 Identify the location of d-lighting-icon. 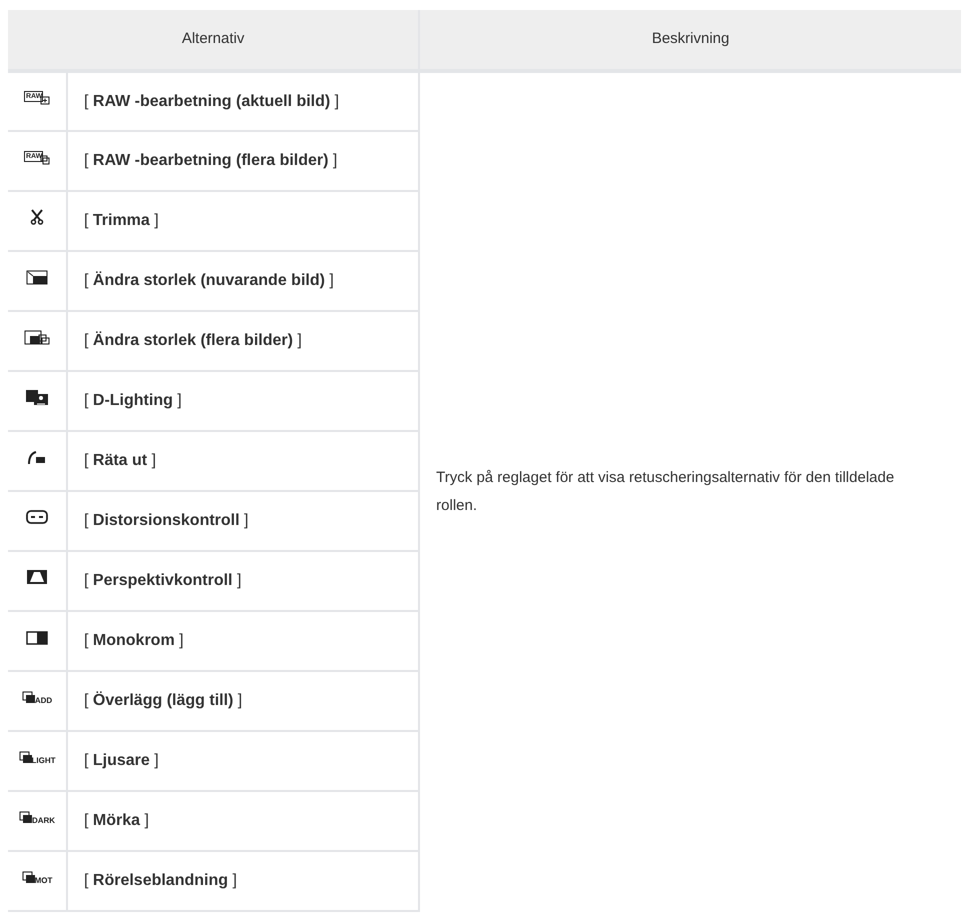
(37, 397).